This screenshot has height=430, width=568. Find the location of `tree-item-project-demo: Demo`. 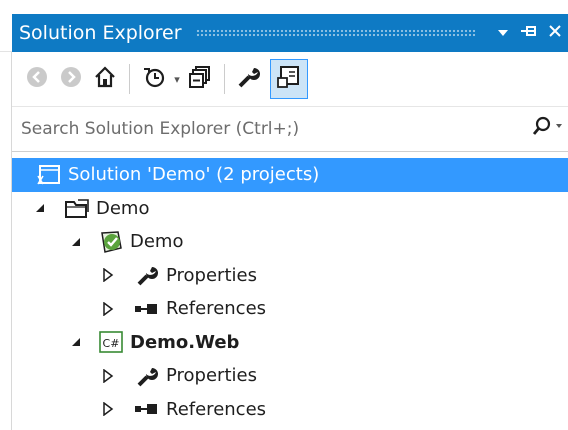

tree-item-project-demo: Demo is located at coordinates (290, 242).